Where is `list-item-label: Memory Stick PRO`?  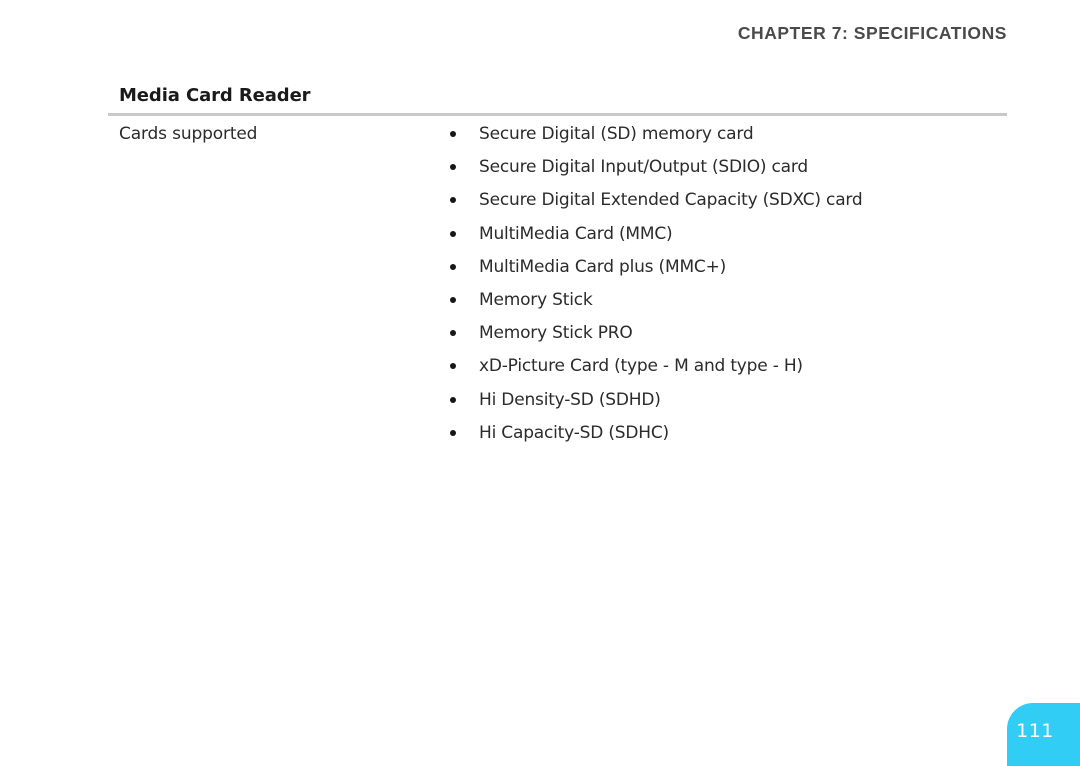
list-item-label: Memory Stick PRO is located at coordinates (556, 333).